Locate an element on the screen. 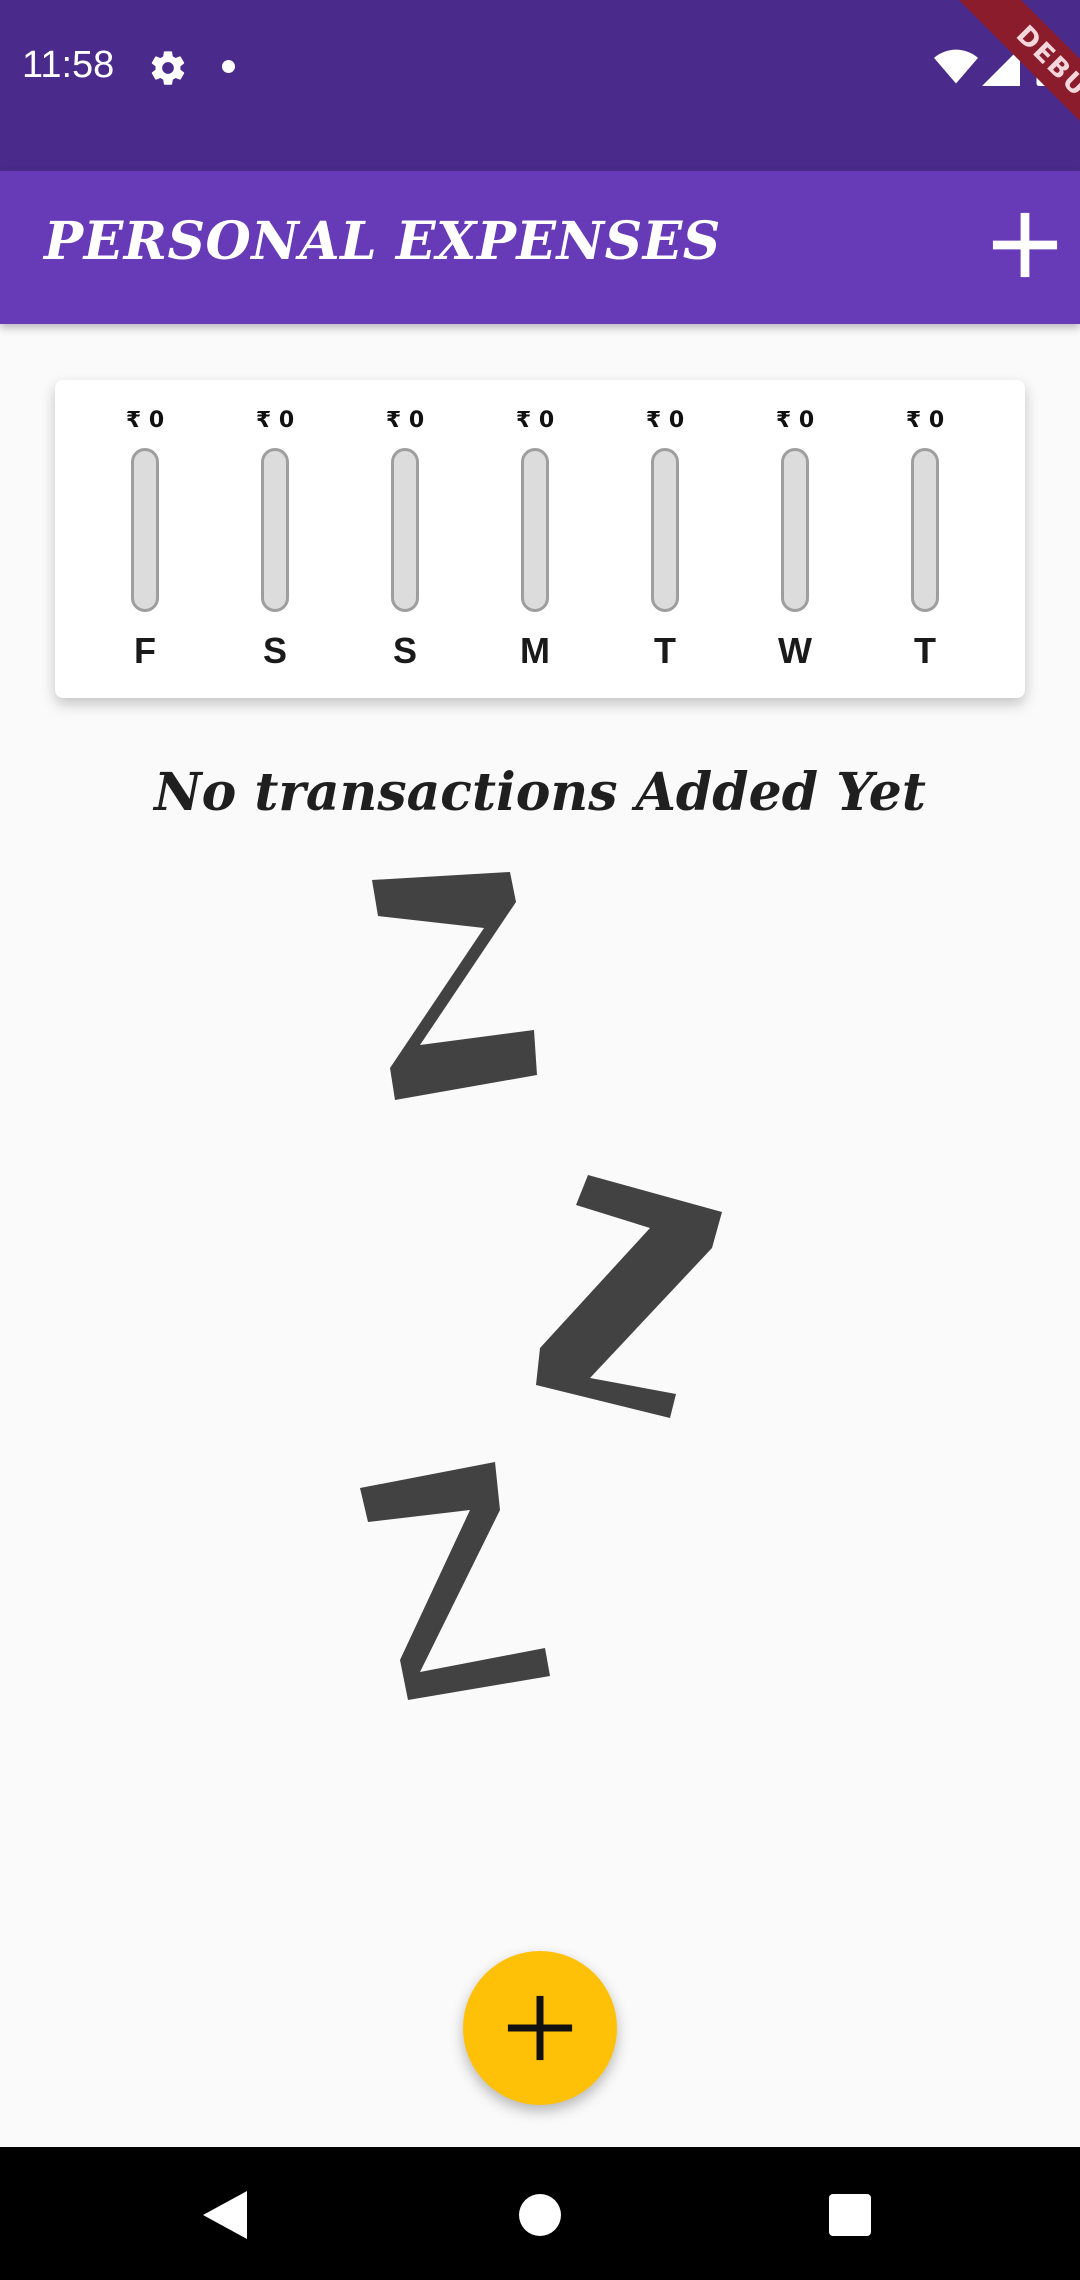  add-transaction-fab is located at coordinates (540, 2028).